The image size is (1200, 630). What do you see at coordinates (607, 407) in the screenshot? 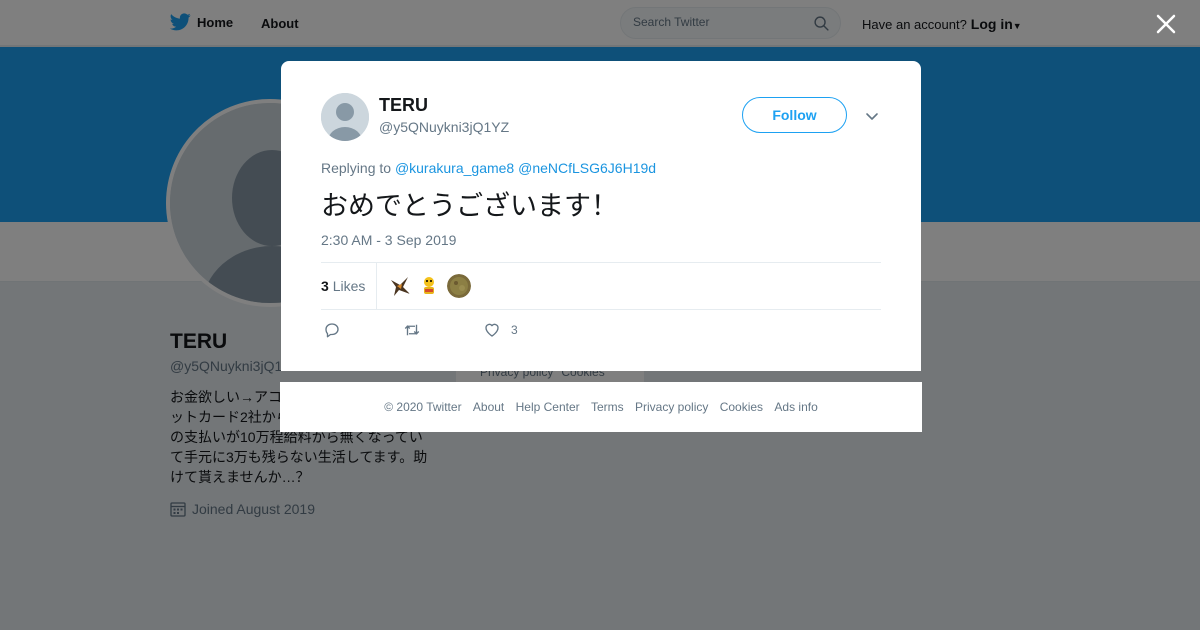
I see `footer-link-terms: Terms` at bounding box center [607, 407].